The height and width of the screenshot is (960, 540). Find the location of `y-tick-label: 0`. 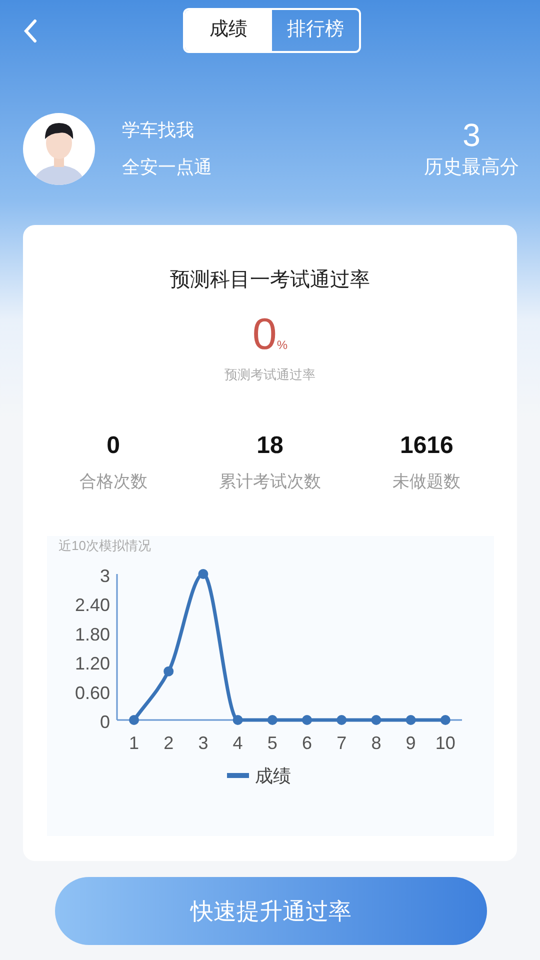

y-tick-label: 0 is located at coordinates (104, 722).